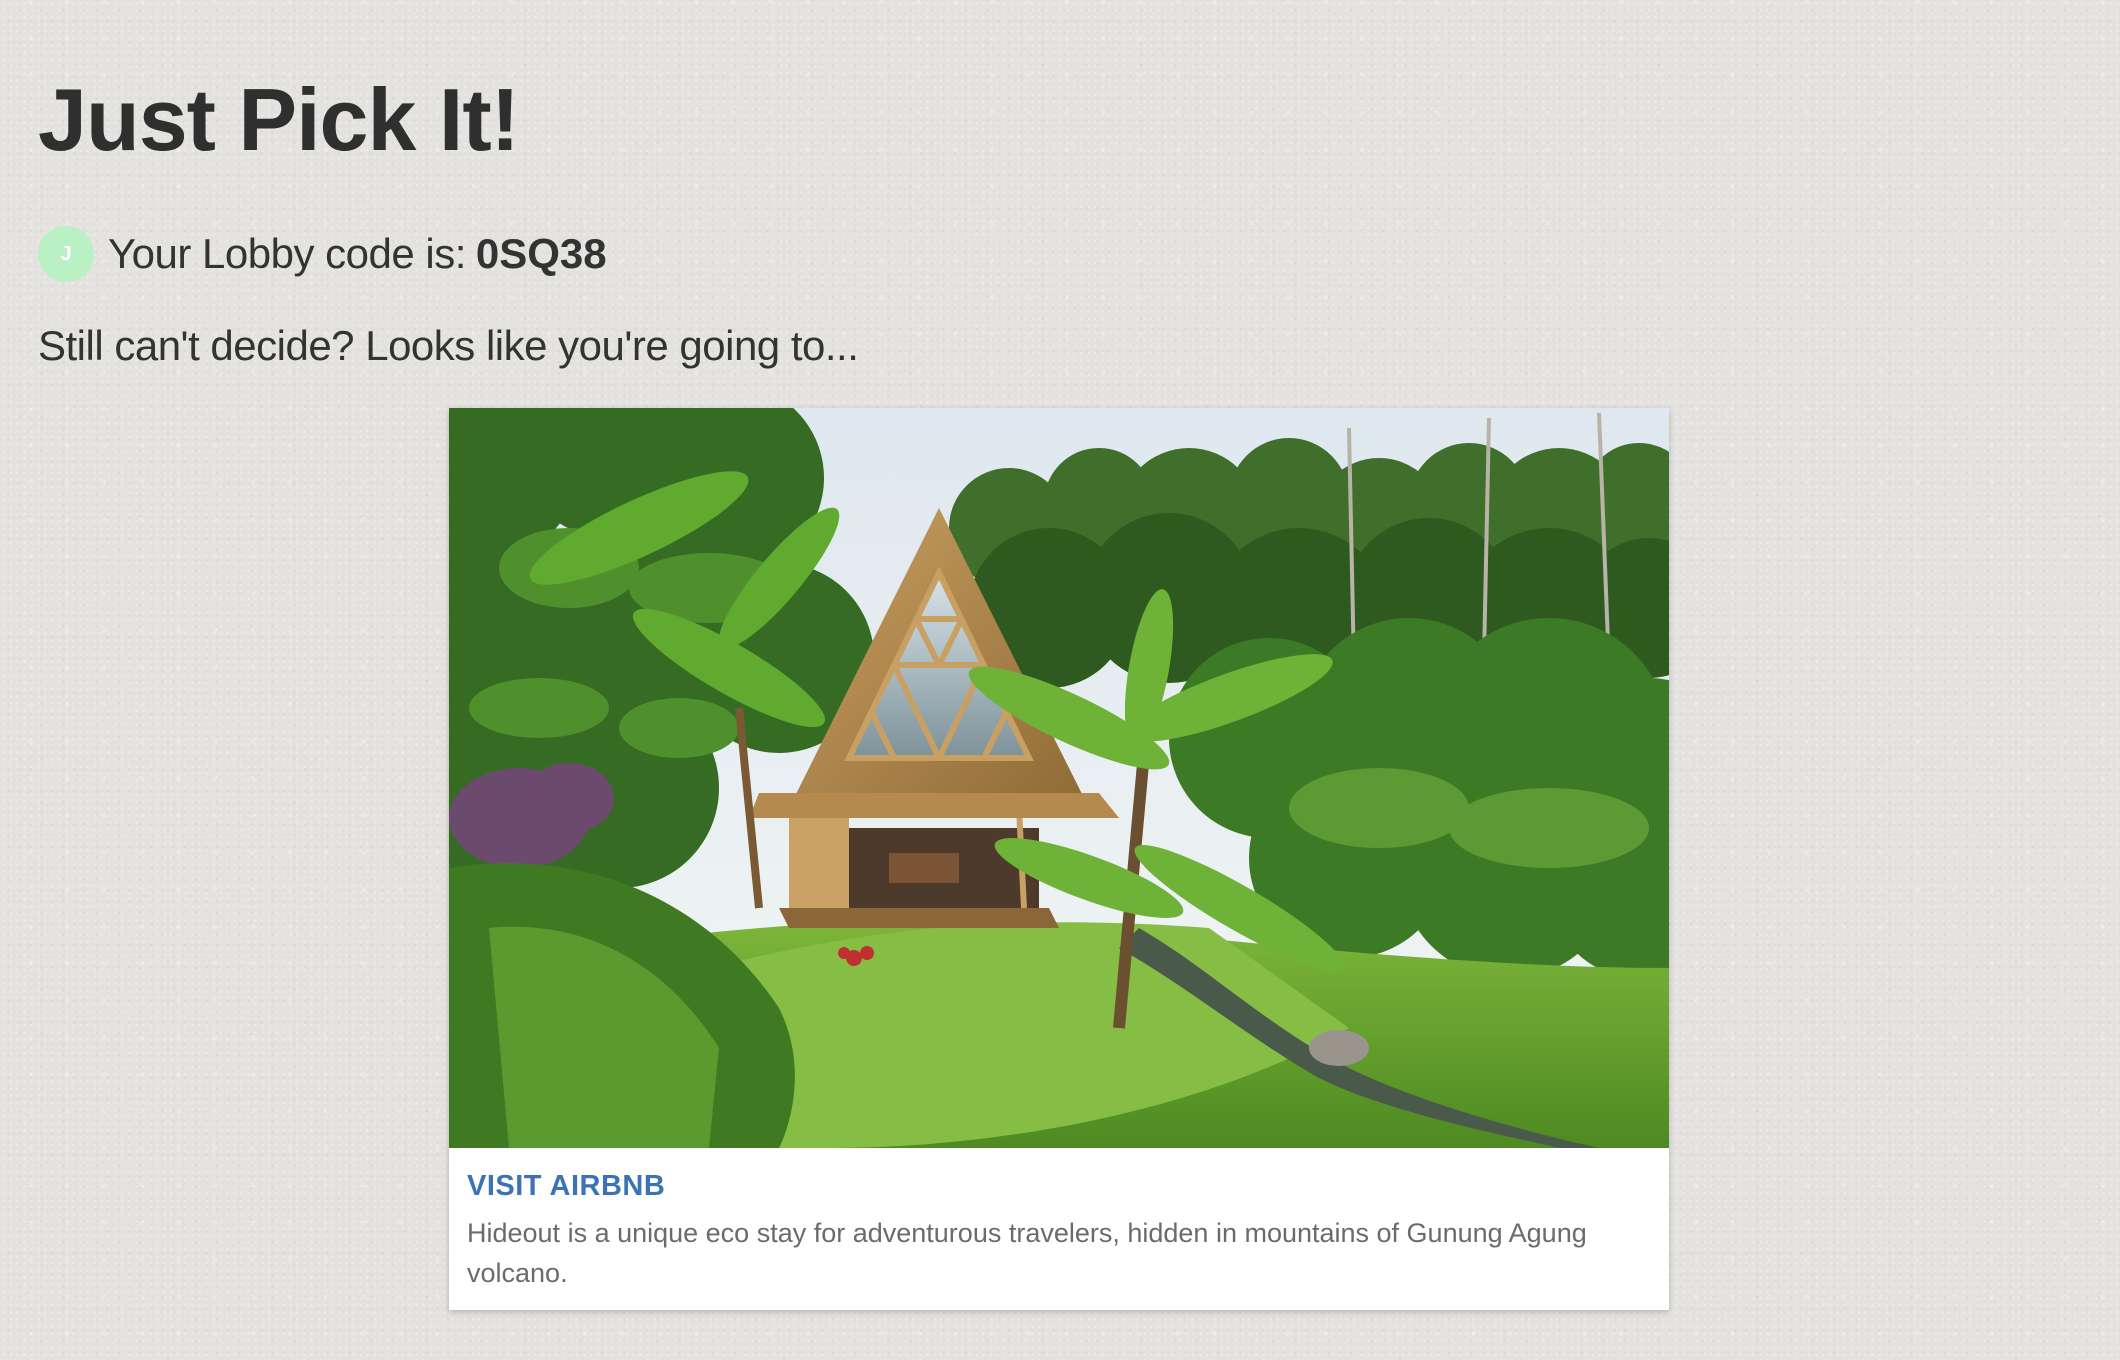 The height and width of the screenshot is (1360, 2120). What do you see at coordinates (287, 253) in the screenshot?
I see `lobby-code-label: Your Lobby code is:` at bounding box center [287, 253].